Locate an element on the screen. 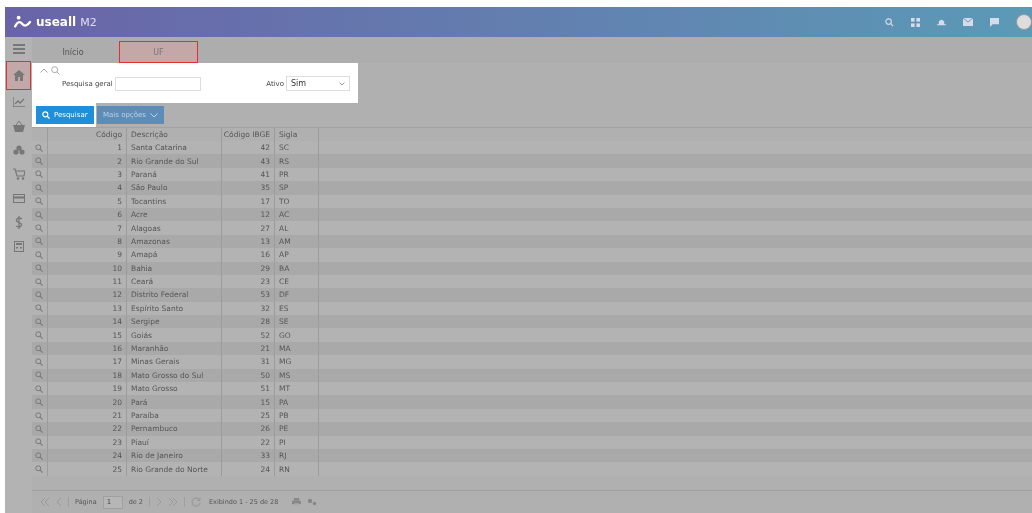 The height and width of the screenshot is (513, 1032). bell-icon is located at coordinates (941, 22).